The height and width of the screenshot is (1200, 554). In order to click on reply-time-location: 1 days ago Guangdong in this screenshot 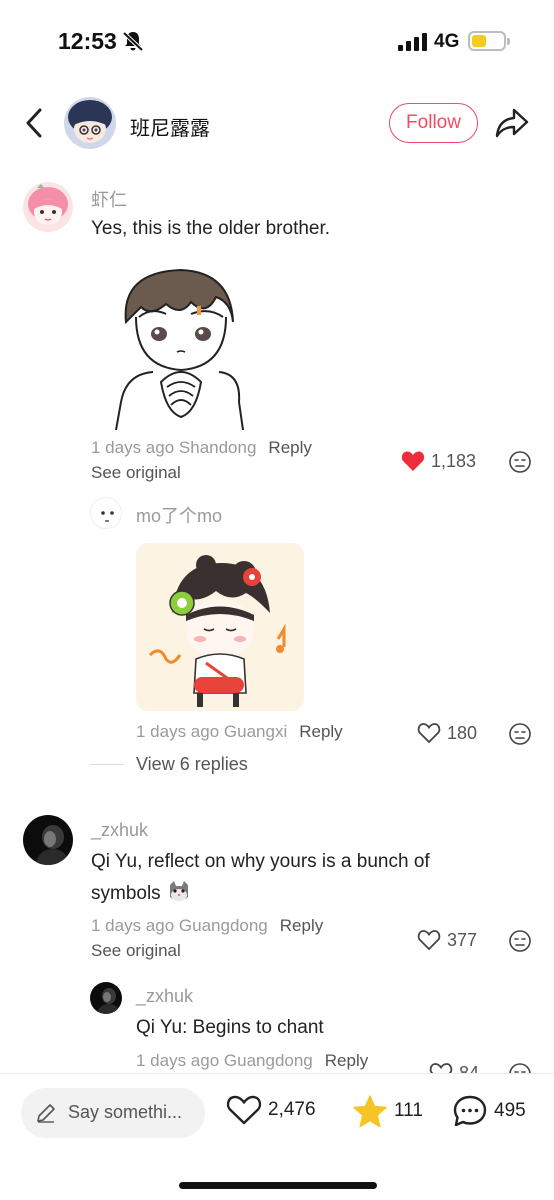, I will do `click(224, 1060)`.